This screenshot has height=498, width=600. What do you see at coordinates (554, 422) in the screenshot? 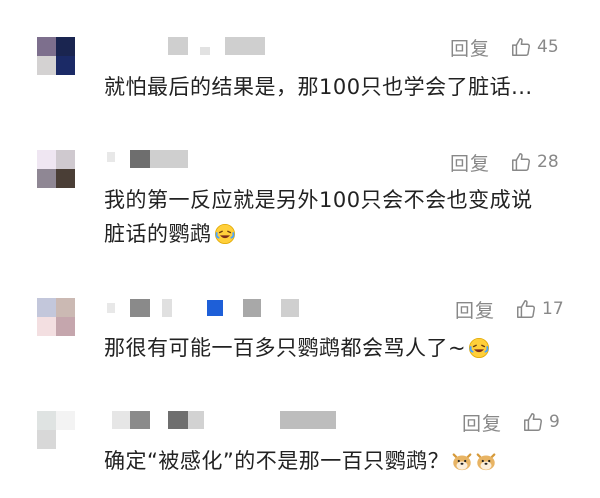
I see `like-count: 9` at bounding box center [554, 422].